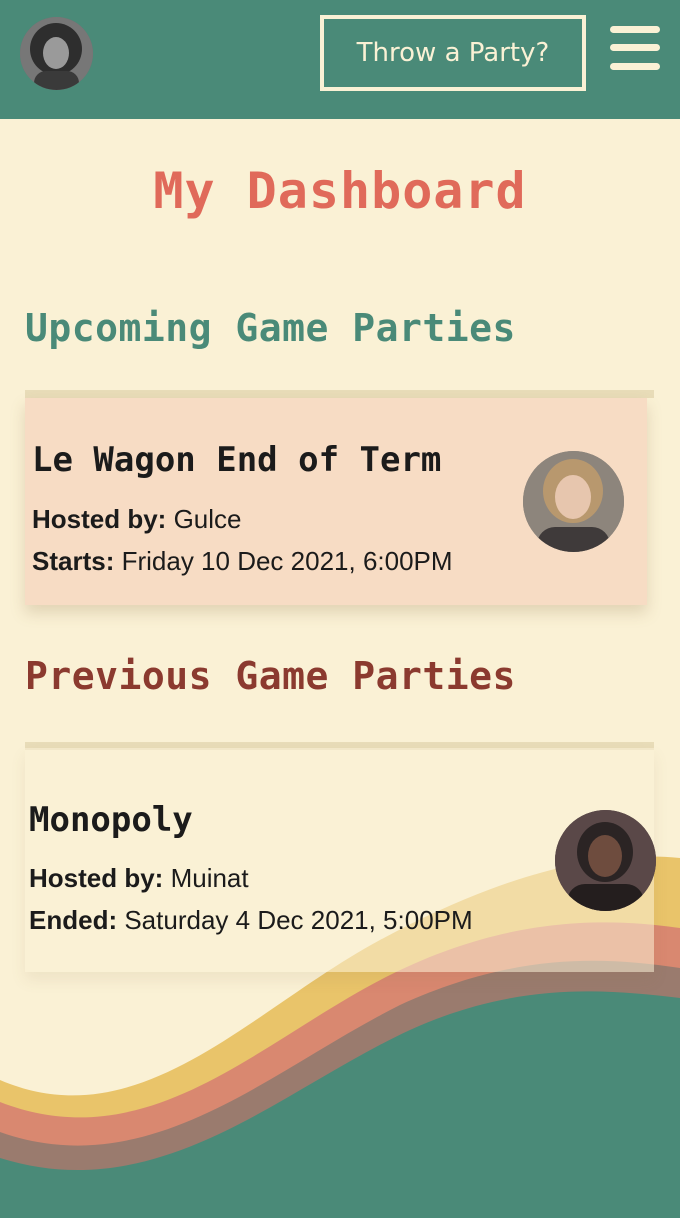 This screenshot has height=1218, width=680. Describe the element at coordinates (111, 820) in the screenshot. I see `party-name: Monopoly` at that location.